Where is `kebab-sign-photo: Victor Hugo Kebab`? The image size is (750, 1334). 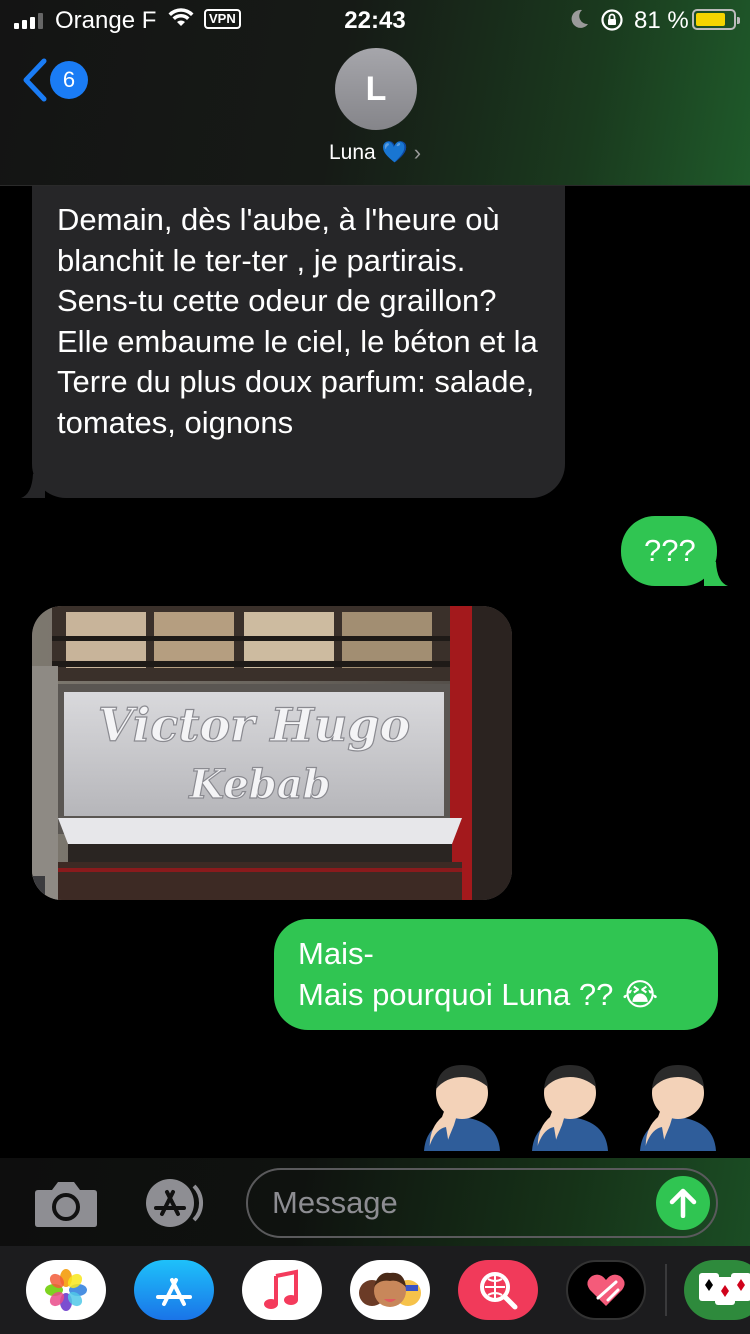 kebab-sign-photo: Victor Hugo Kebab is located at coordinates (272, 753).